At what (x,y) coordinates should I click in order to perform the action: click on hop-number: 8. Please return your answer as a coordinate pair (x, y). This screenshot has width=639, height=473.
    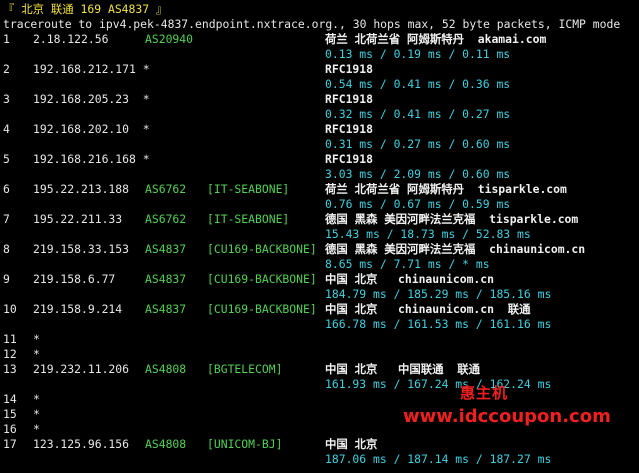
    Looking at the image, I should click on (6, 249).